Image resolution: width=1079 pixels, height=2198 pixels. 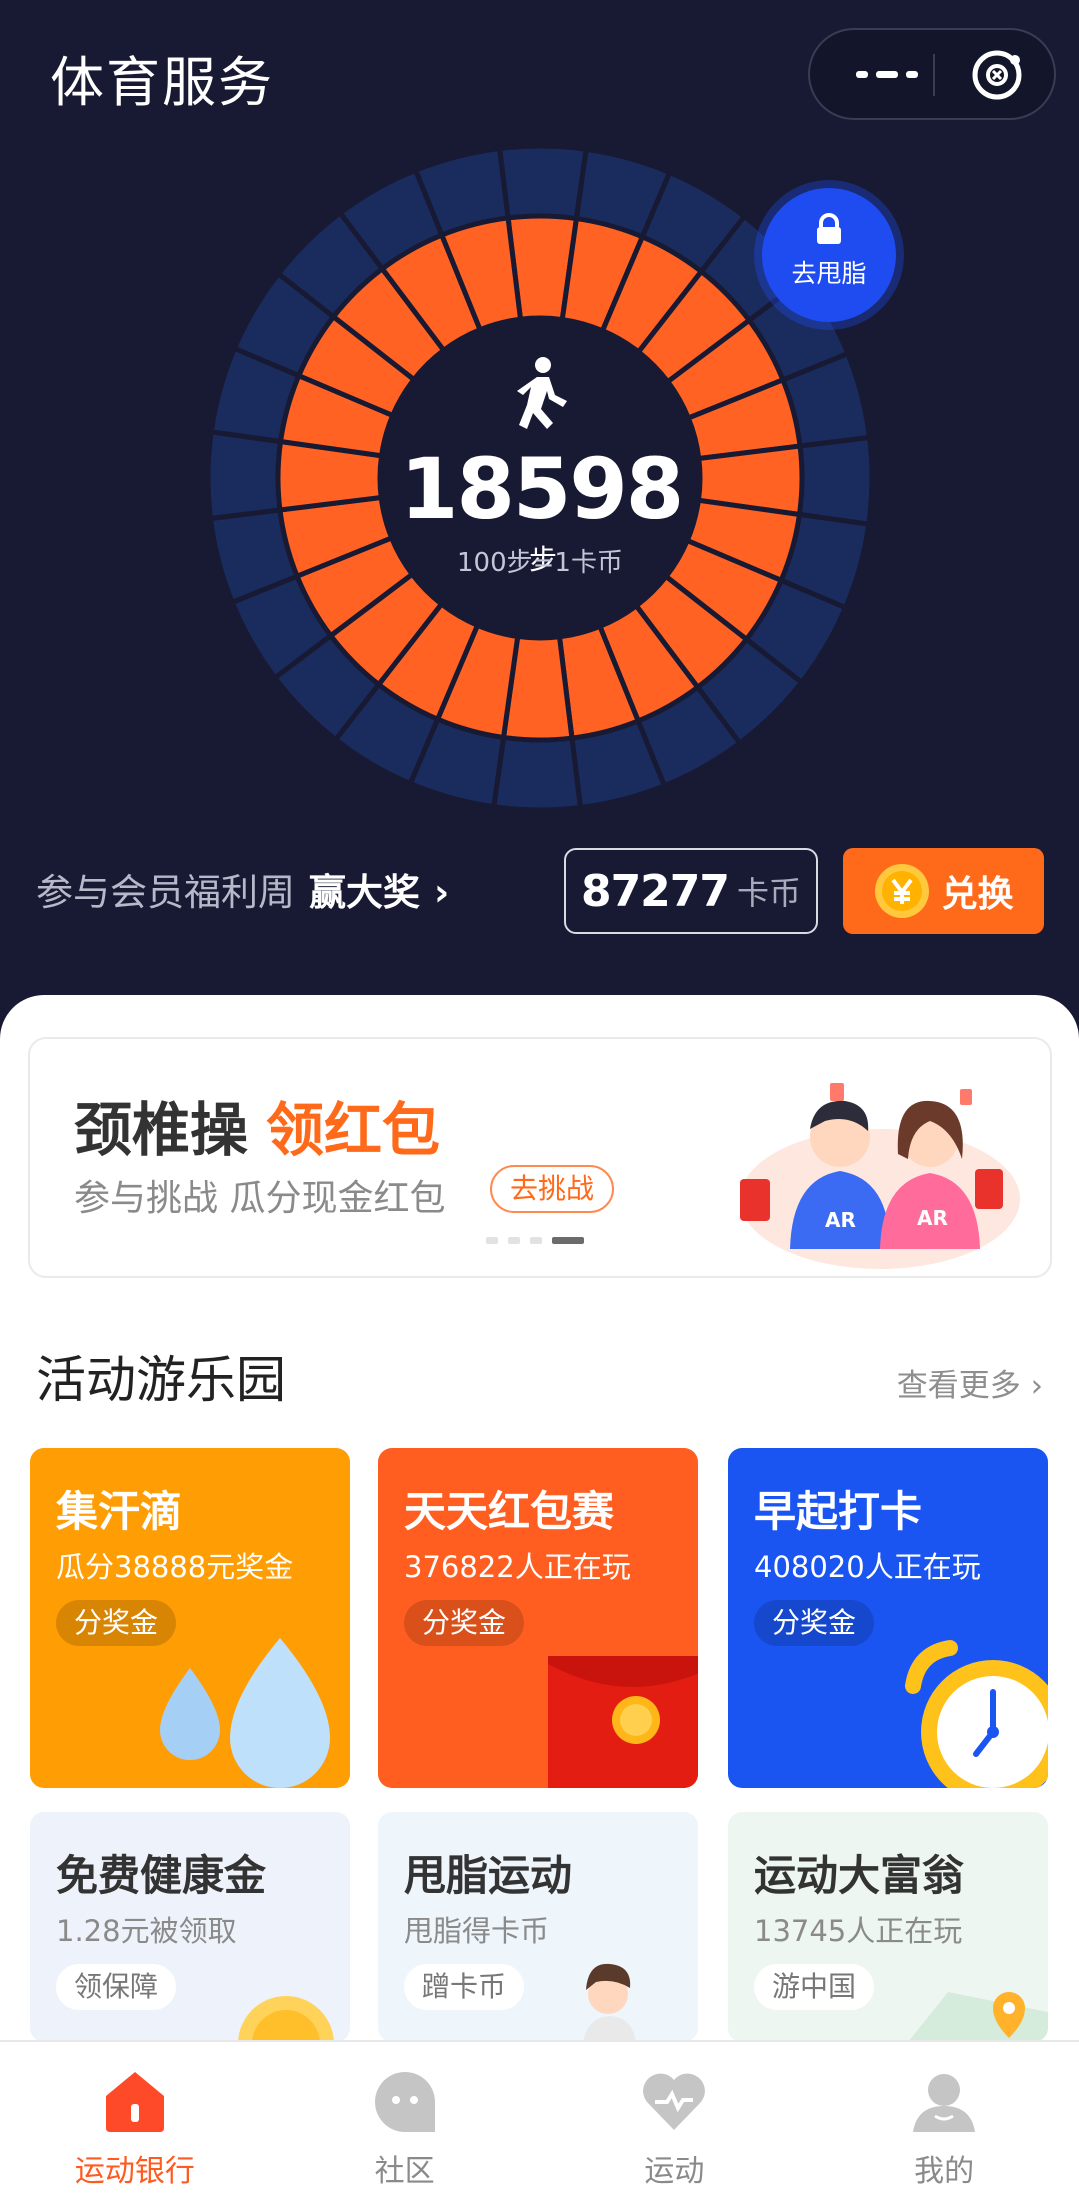 I want to click on heart-pulse-icon, so click(x=674, y=2101).